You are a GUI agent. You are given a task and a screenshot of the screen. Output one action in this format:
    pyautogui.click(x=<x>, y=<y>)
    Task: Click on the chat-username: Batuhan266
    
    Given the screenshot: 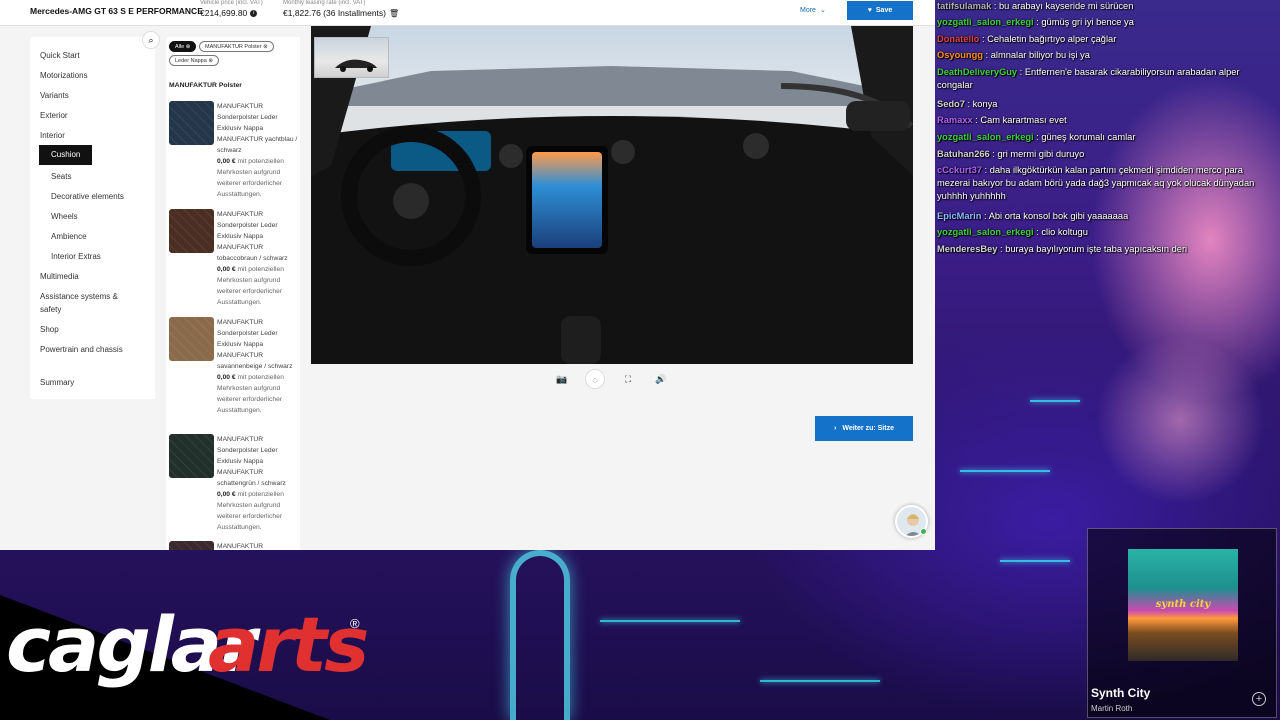 What is the action you would take?
    pyautogui.click(x=963, y=154)
    